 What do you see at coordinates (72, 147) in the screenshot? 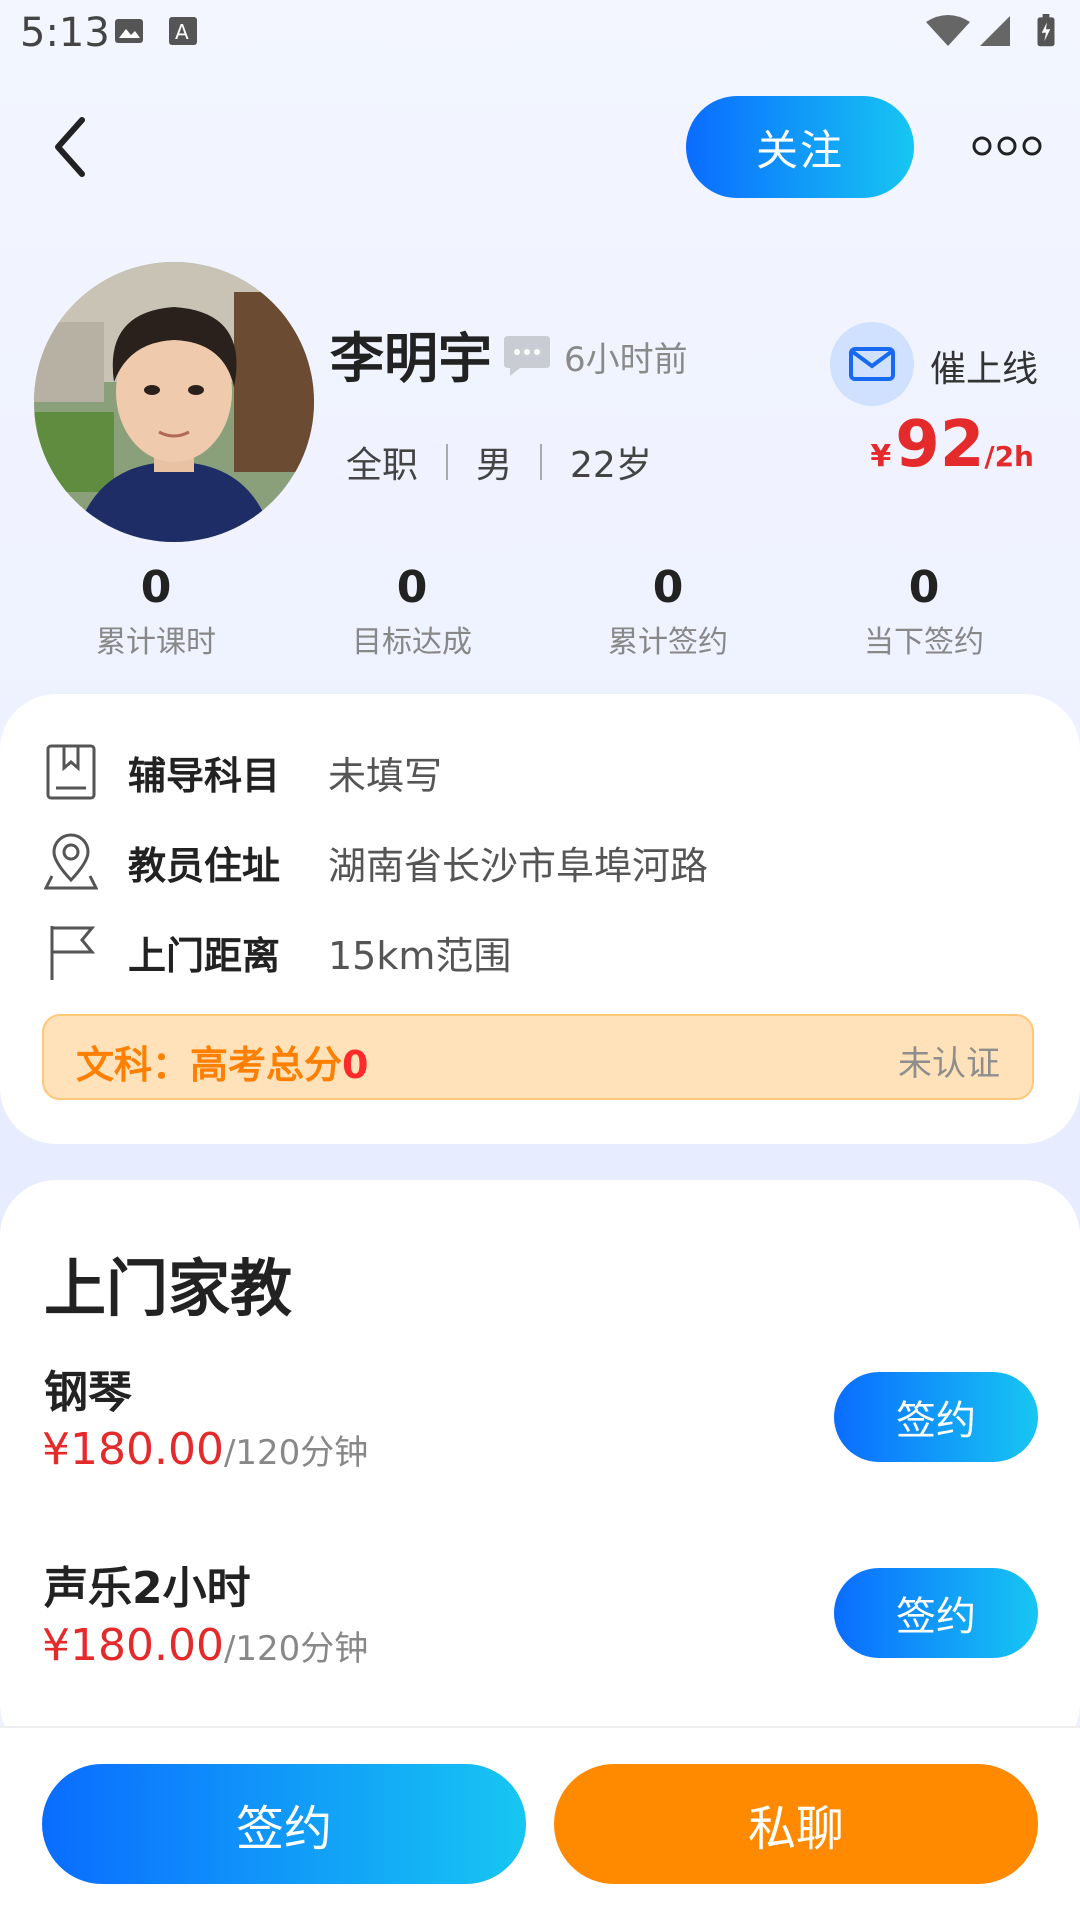
I see `back-icon` at bounding box center [72, 147].